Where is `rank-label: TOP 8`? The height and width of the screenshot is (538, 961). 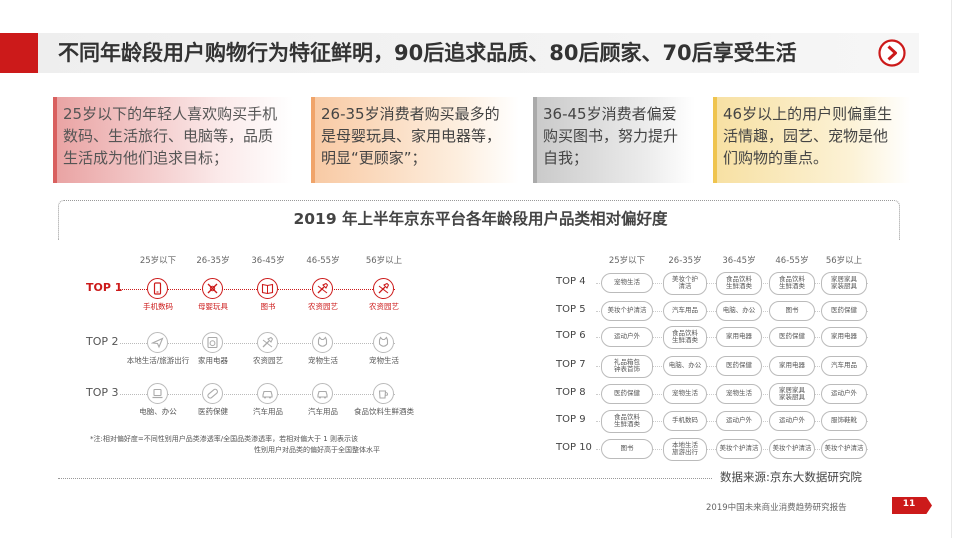
rank-label: TOP 8 is located at coordinates (571, 392).